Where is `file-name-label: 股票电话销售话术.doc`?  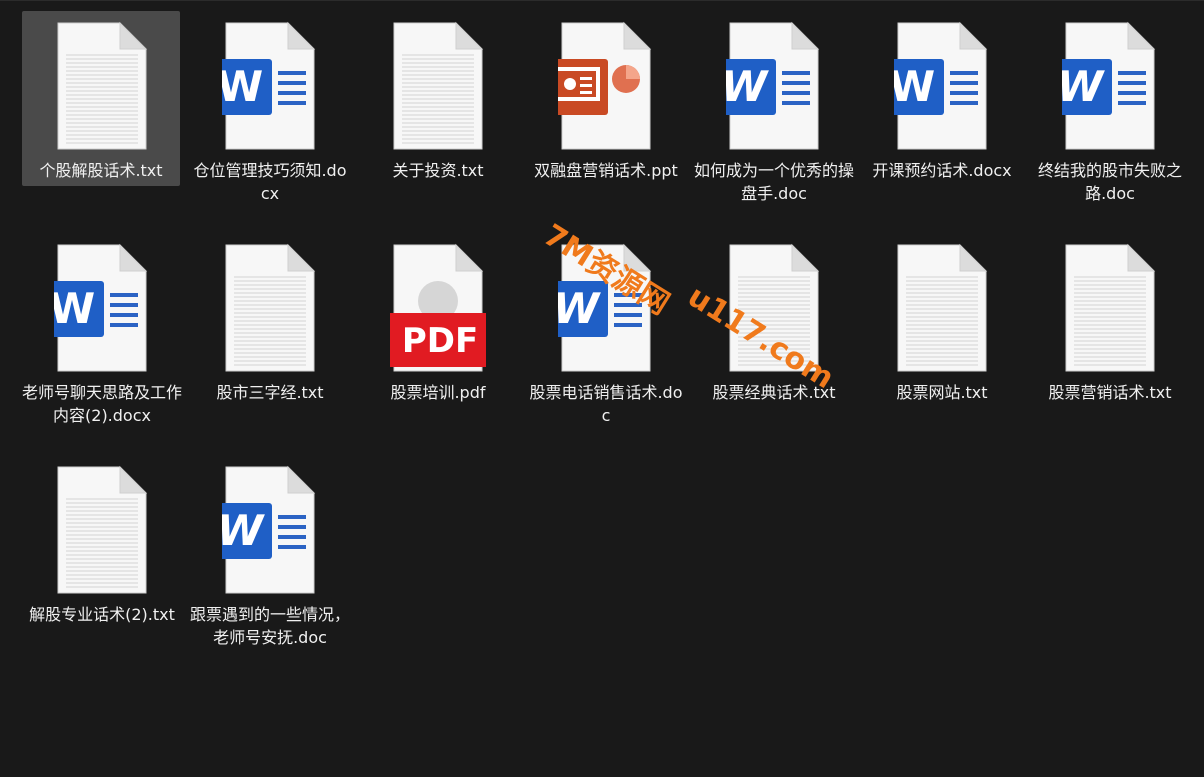 file-name-label: 股票电话销售话术.doc is located at coordinates (606, 404).